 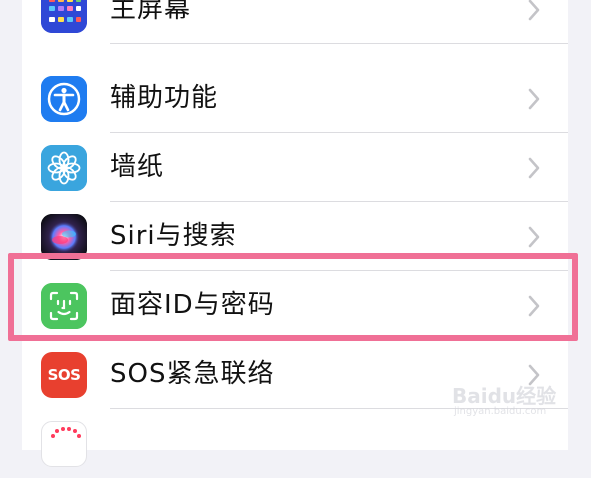 What do you see at coordinates (339, 43) in the screenshot?
I see `row-divider` at bounding box center [339, 43].